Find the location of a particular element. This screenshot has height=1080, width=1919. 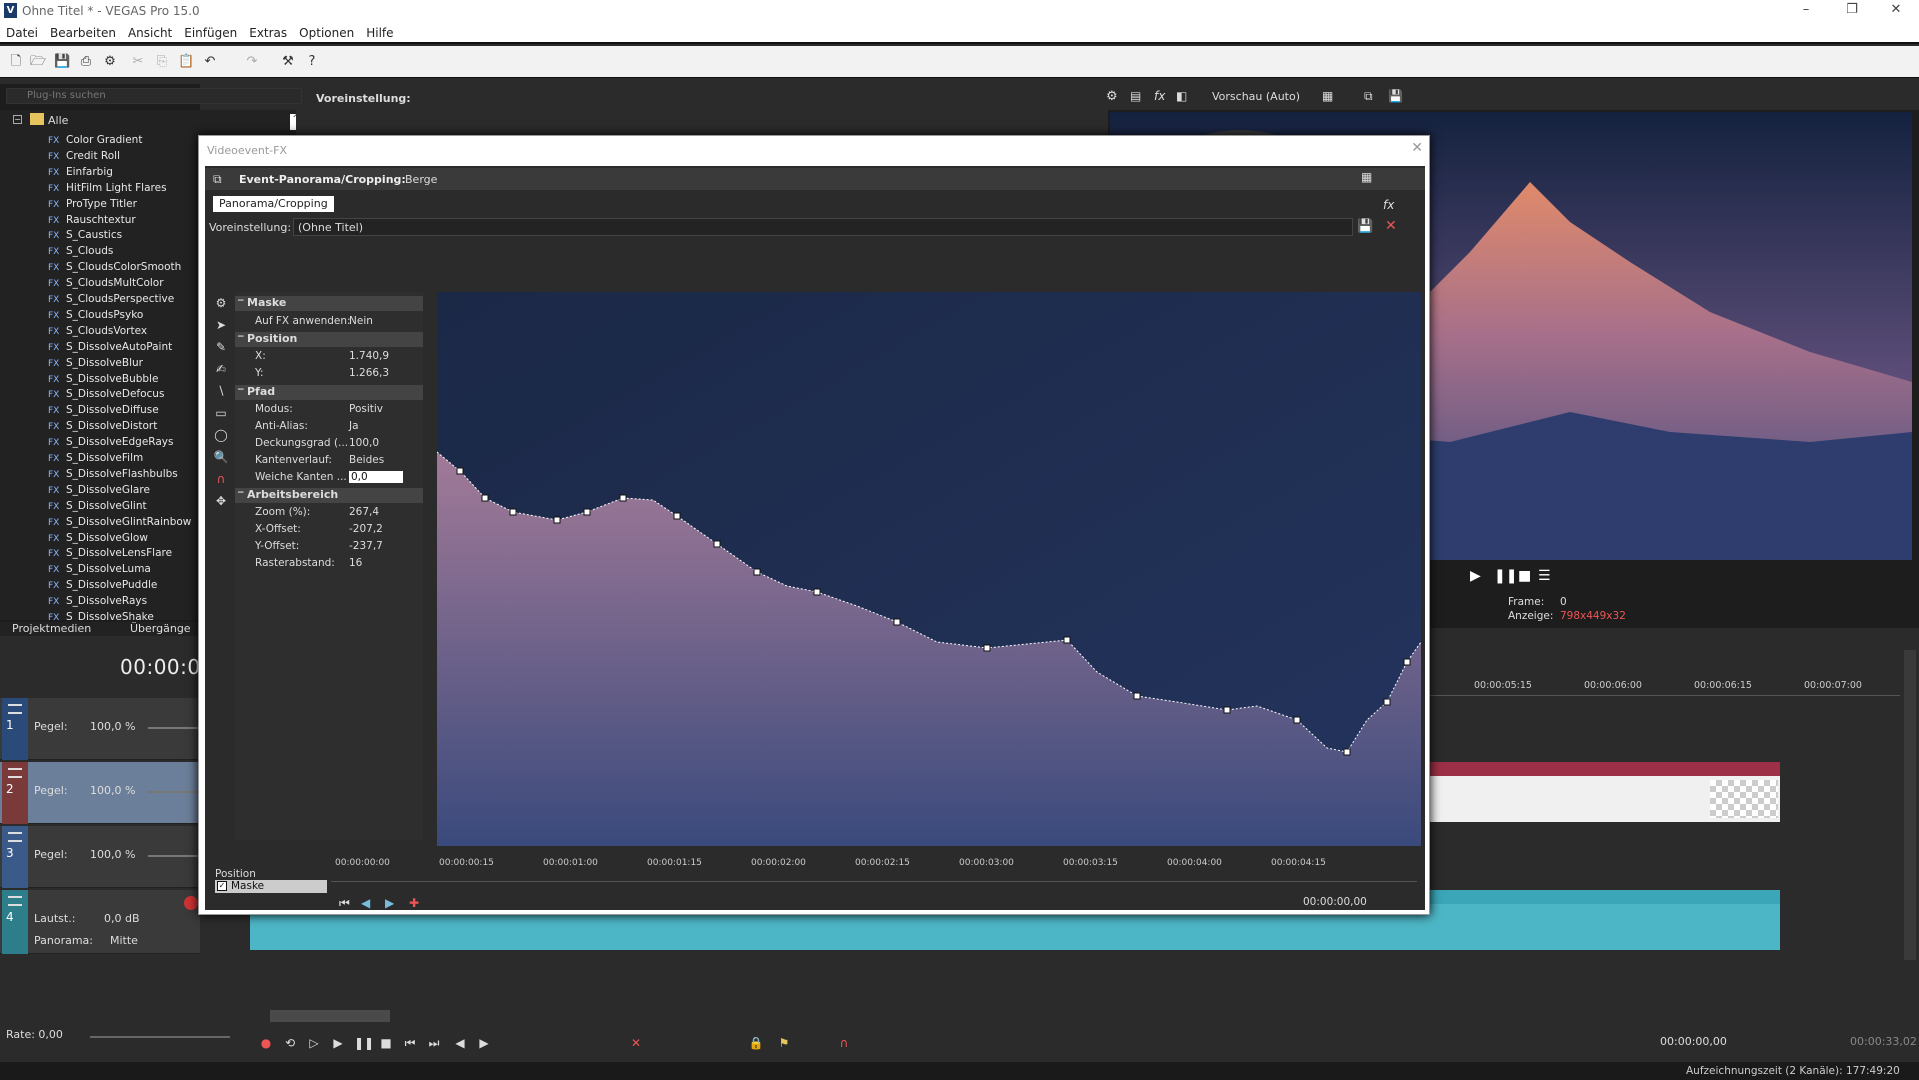

rectangle-tool-icon: ▭ is located at coordinates (221, 414).